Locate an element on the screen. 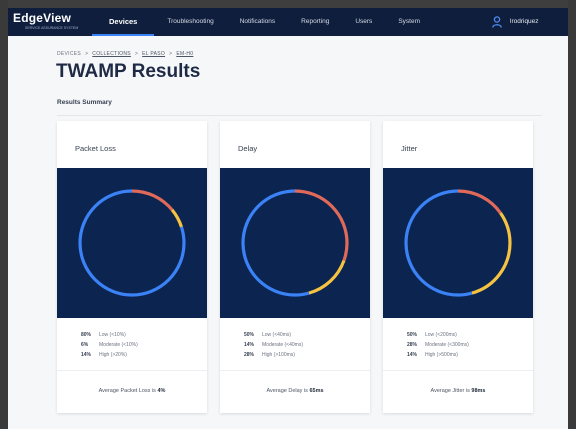 The height and width of the screenshot is (429, 576). nav-item-notifications: Notifications is located at coordinates (257, 22).